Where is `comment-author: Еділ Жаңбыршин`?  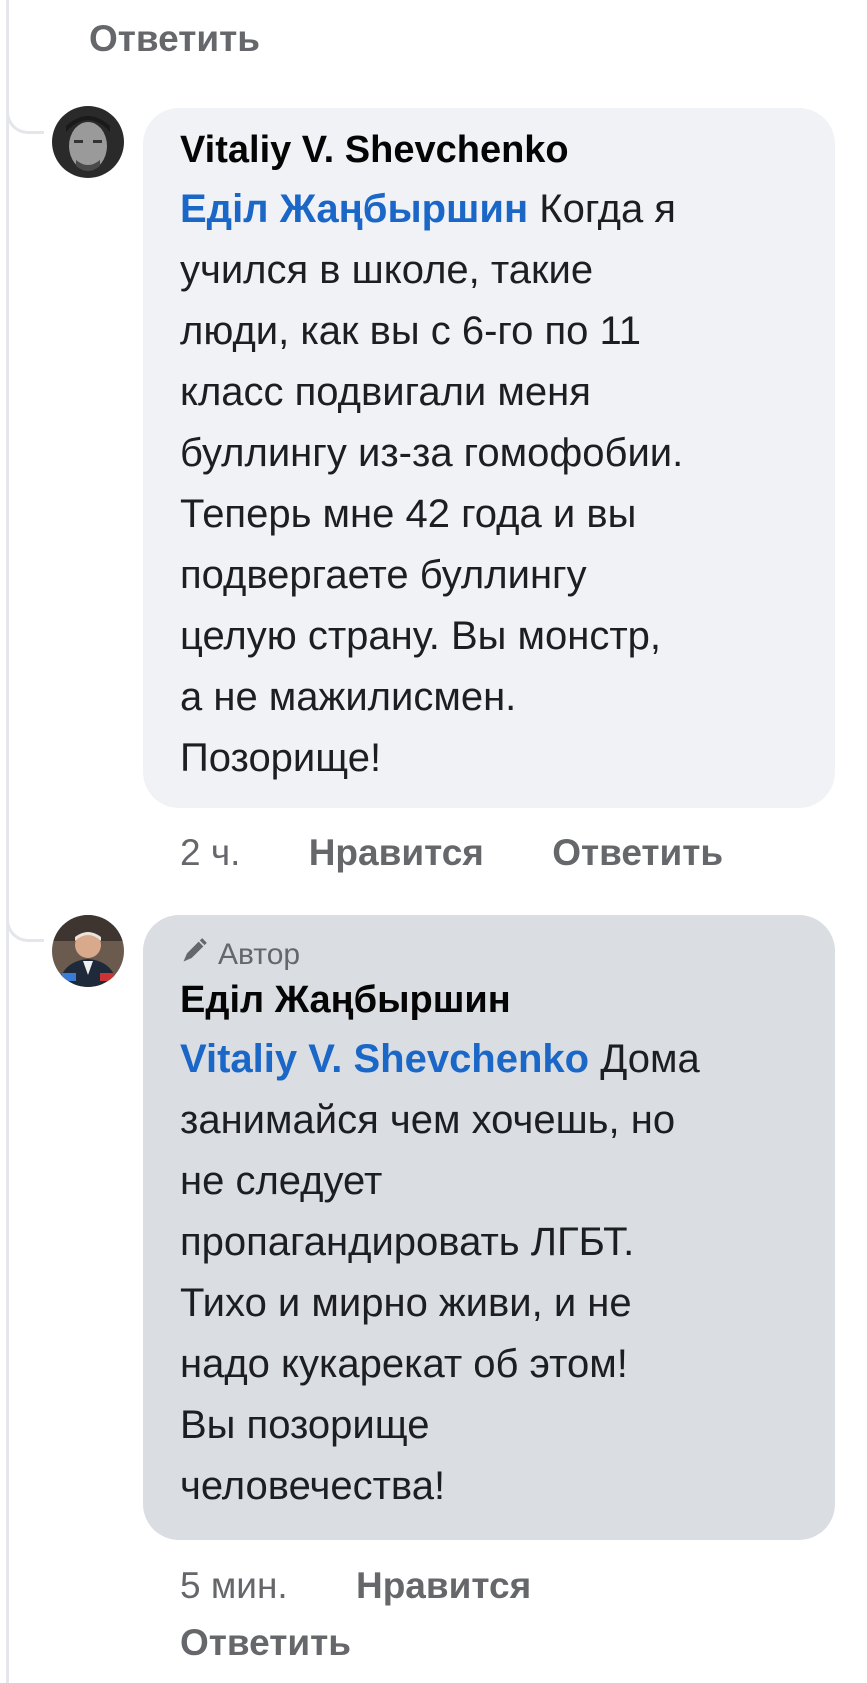 comment-author: Еділ Жаңбыршин is located at coordinates (494, 1000).